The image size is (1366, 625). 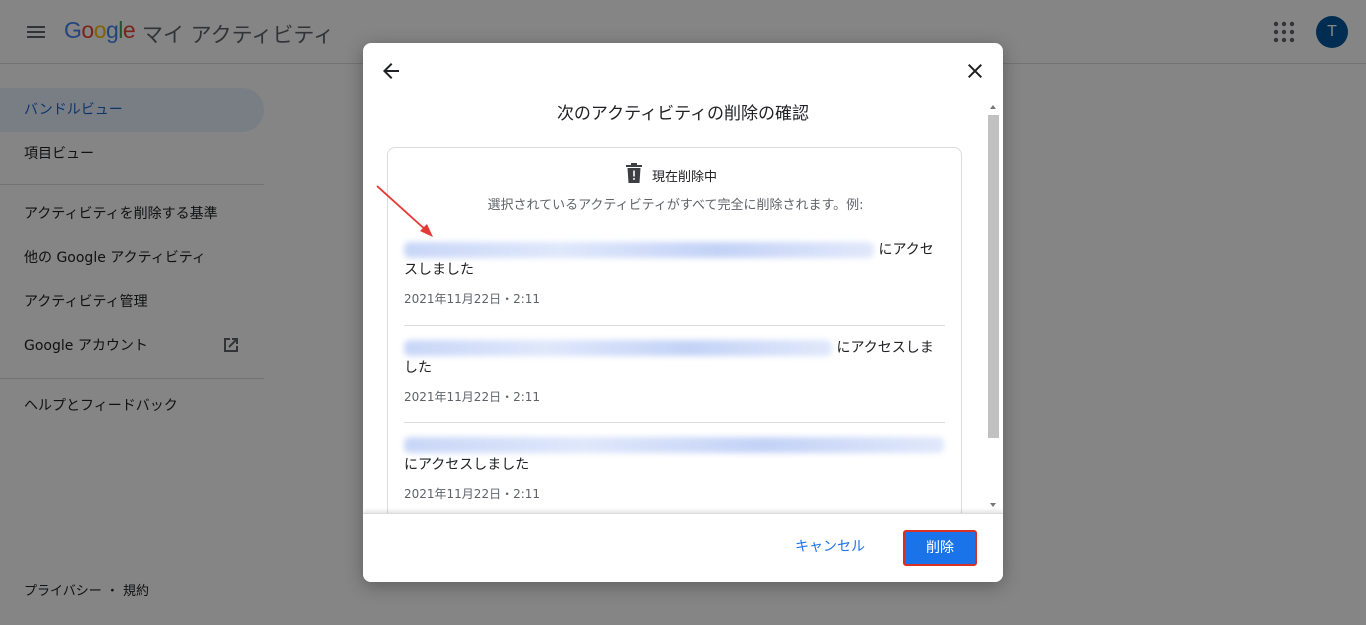 What do you see at coordinates (418, 368) in the screenshot?
I see `entry-text-line2: した` at bounding box center [418, 368].